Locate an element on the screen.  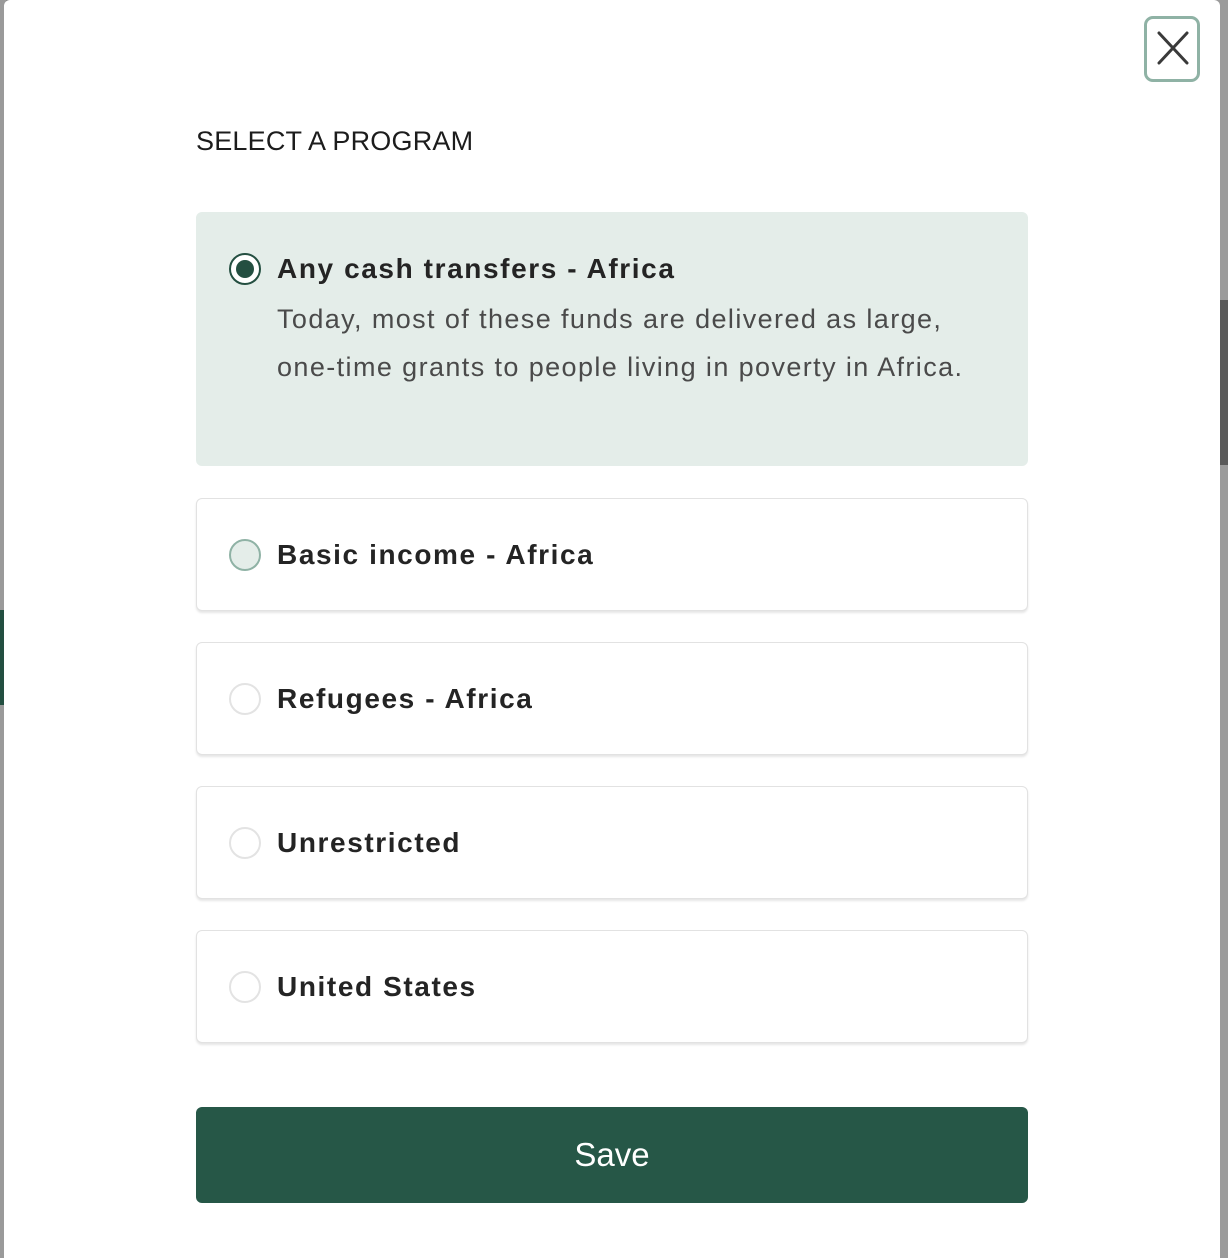
program-option-label: Refugees - Africa is located at coordinates (405, 698).